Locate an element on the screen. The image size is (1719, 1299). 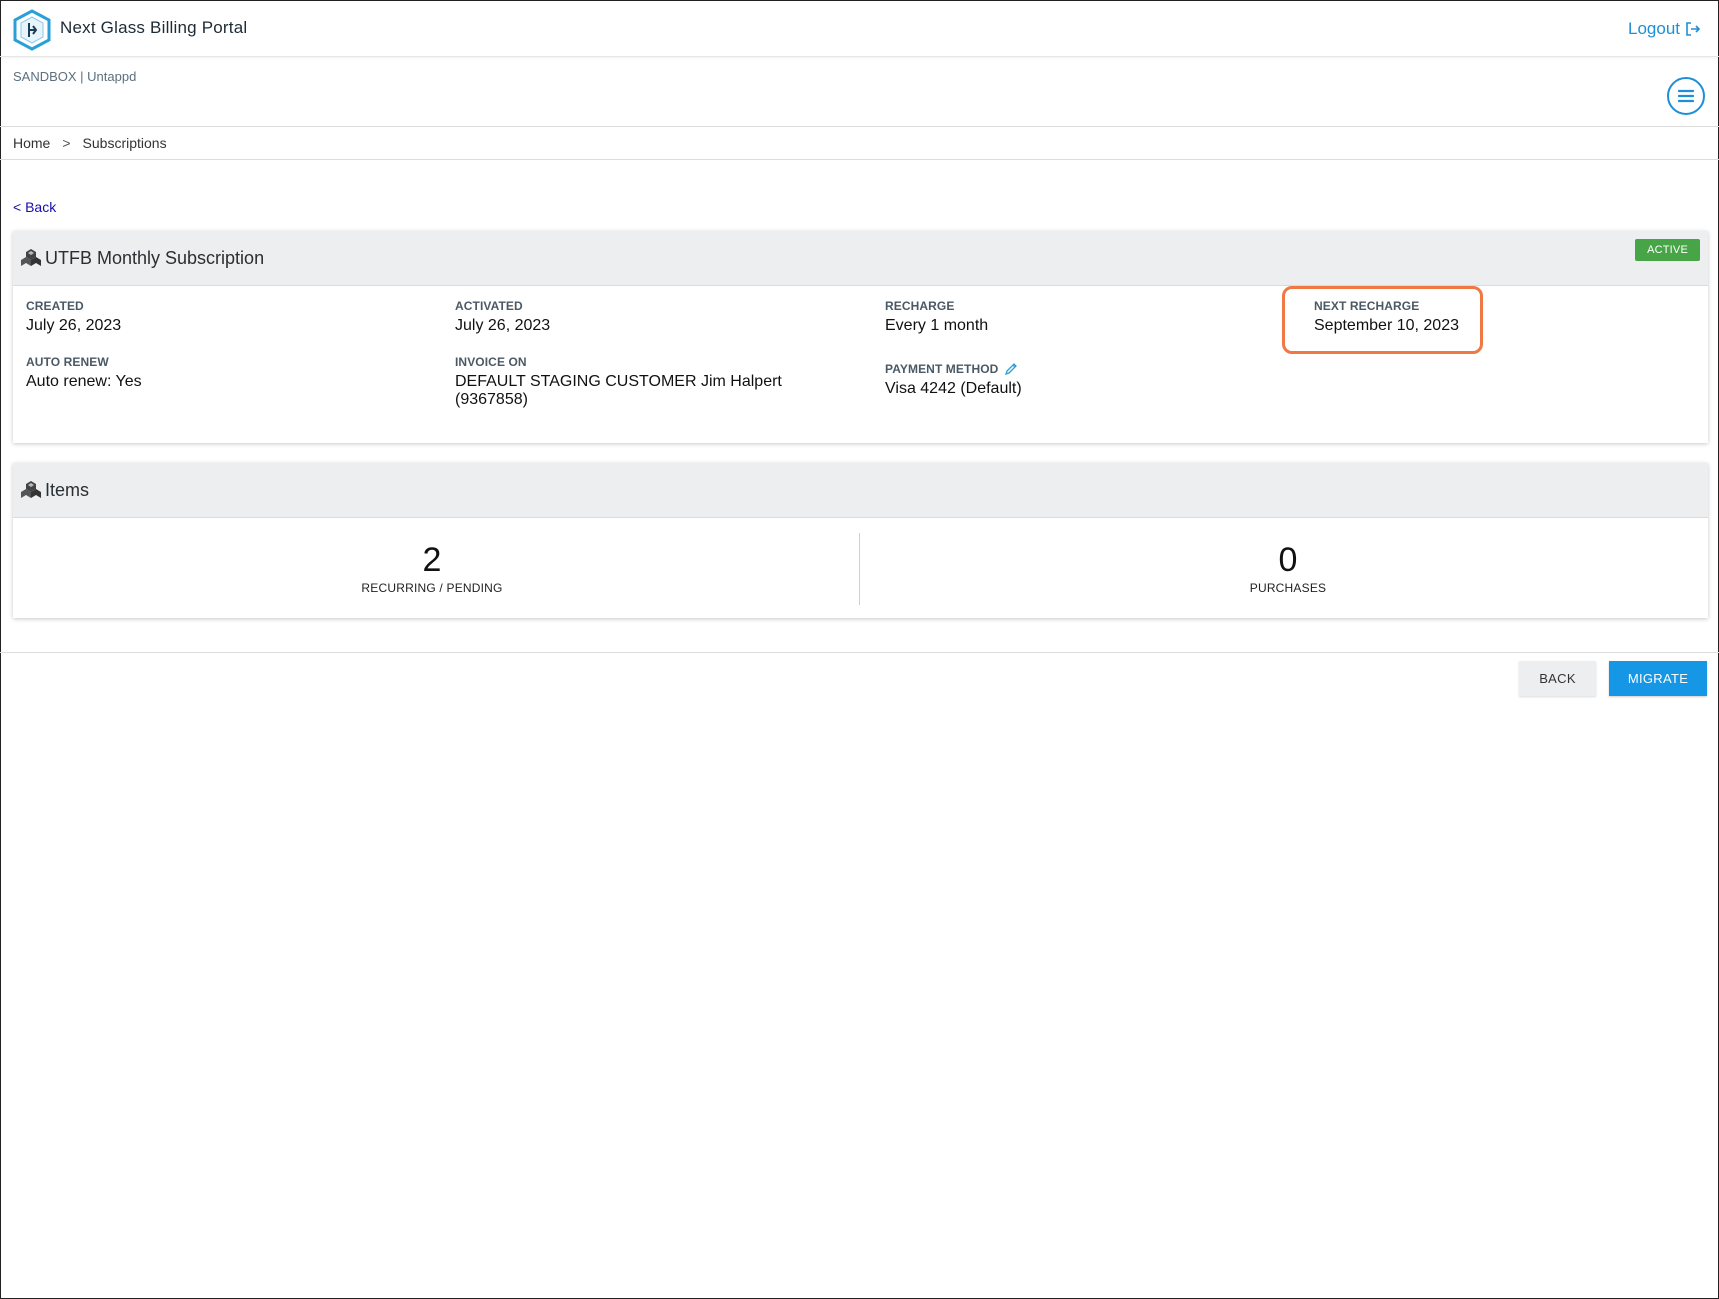
back-button: BACK is located at coordinates (1557, 678).